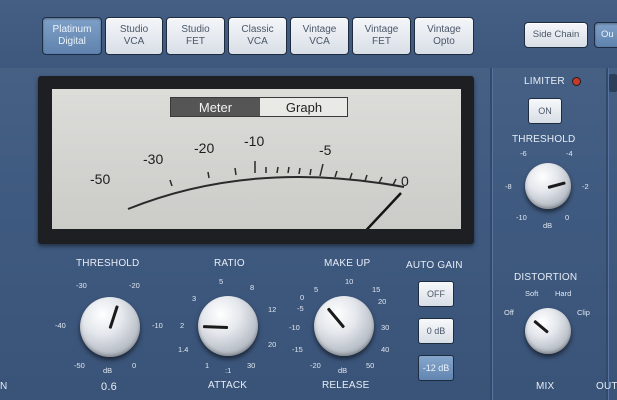  I want to click on ratio-tick: 3, so click(194, 298).